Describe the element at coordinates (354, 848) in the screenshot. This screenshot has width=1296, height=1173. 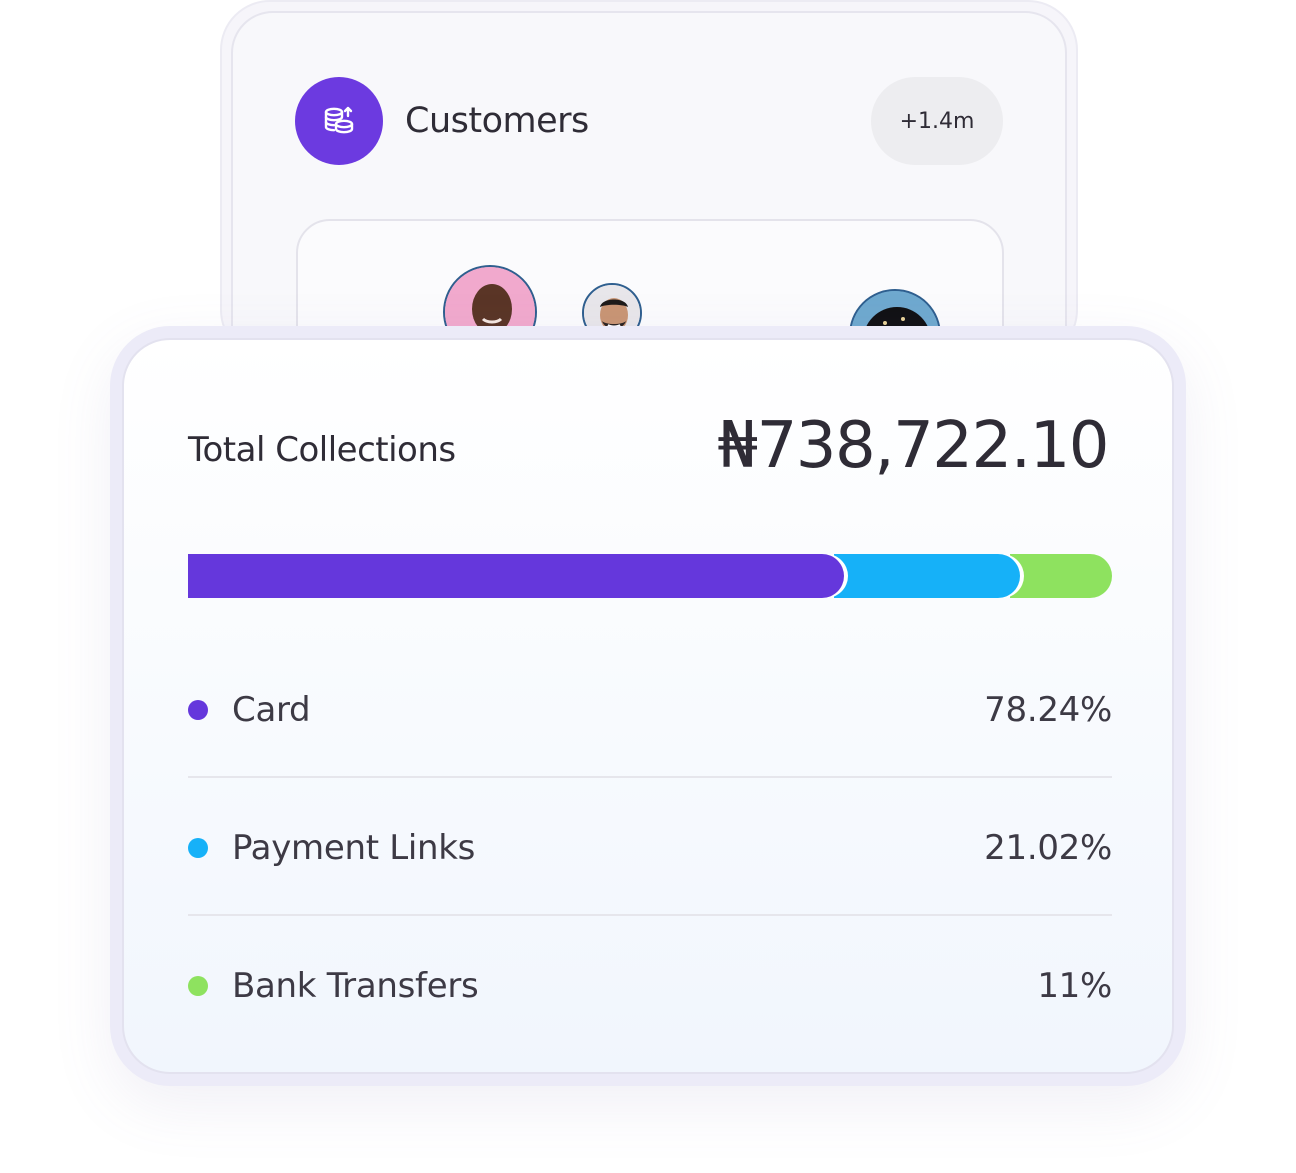
I see `breakdown-name: Payment Links` at that location.